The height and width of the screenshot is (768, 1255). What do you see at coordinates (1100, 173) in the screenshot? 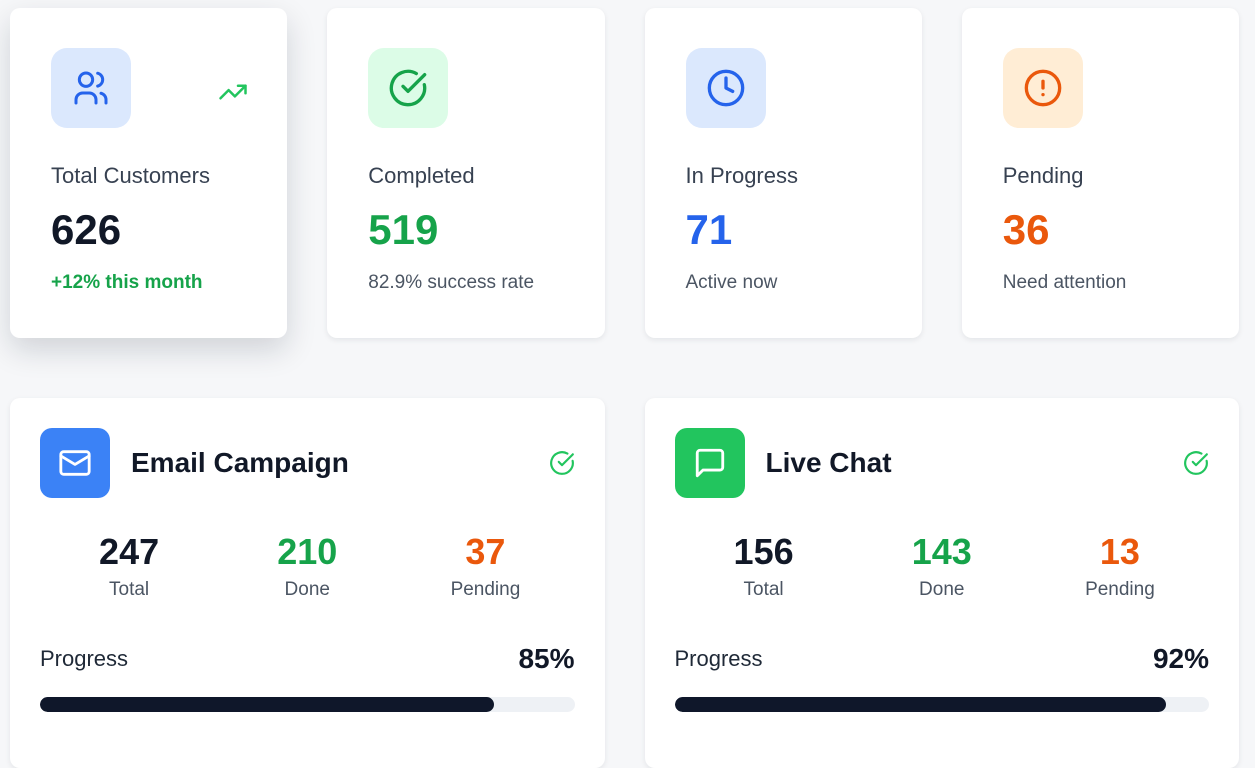
I see `stat-card-pending: Pending 36 Need attention` at bounding box center [1100, 173].